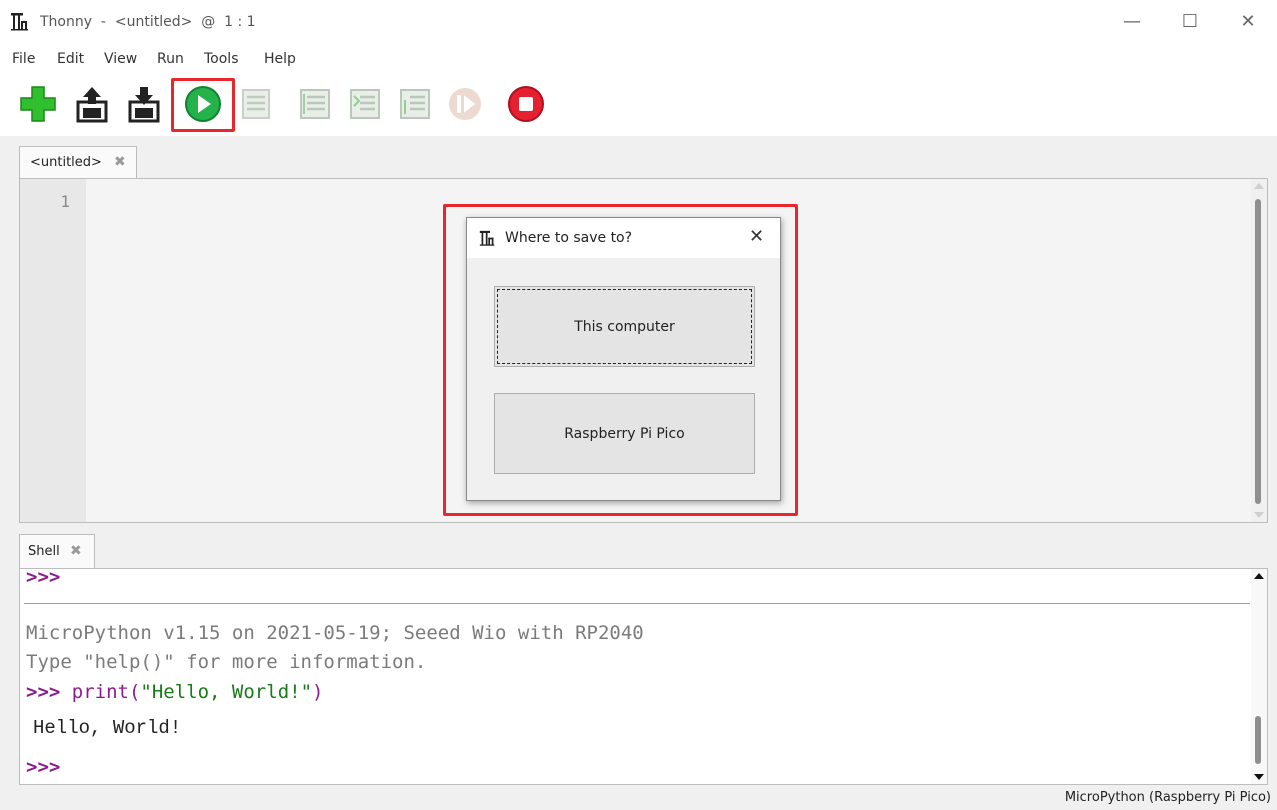 This screenshot has height=810, width=1277. What do you see at coordinates (624, 326) in the screenshot?
I see `this-computer-button: This computer` at bounding box center [624, 326].